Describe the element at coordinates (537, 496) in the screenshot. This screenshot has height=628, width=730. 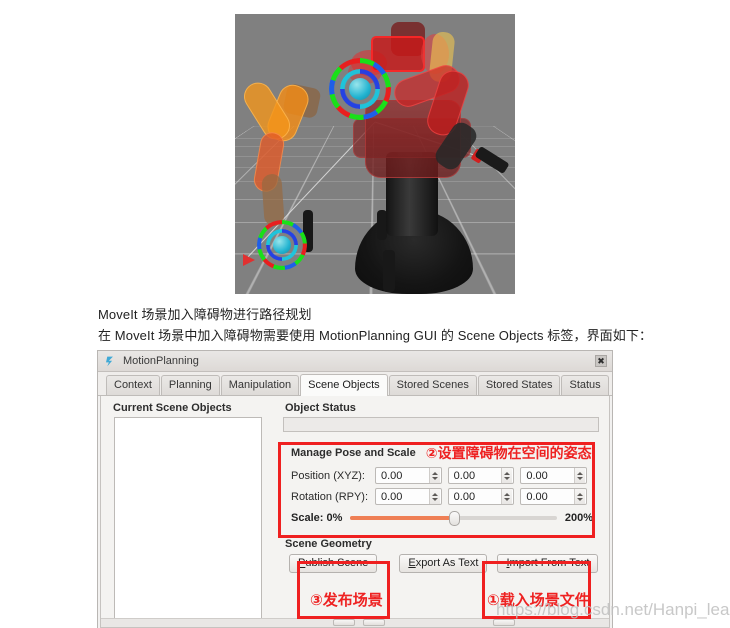
I see `rotation-y-value: 0.00` at that location.